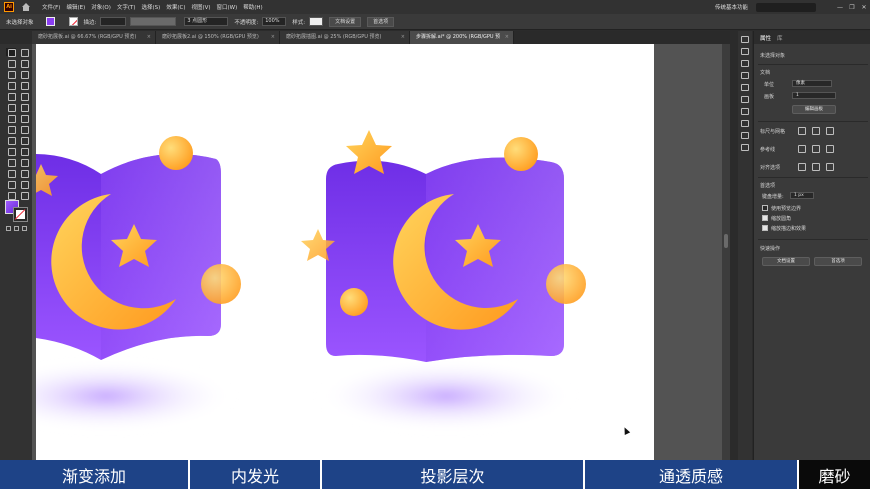  Describe the element at coordinates (11, 118) in the screenshot. I see `rotate-tool-icon` at that location.